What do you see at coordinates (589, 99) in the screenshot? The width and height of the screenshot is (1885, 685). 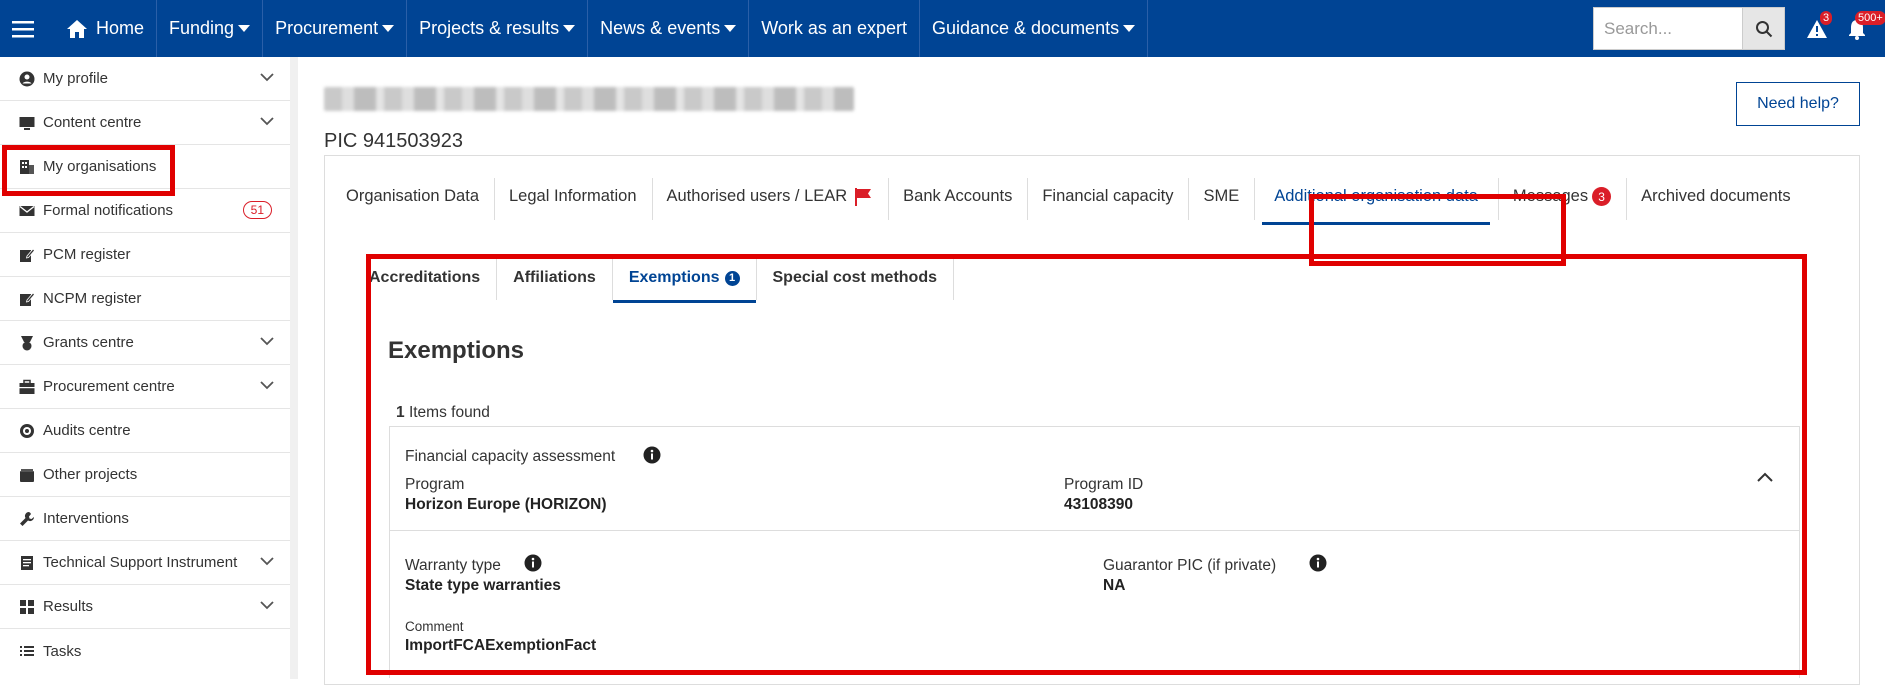 I see `organisation-name-redacted` at bounding box center [589, 99].